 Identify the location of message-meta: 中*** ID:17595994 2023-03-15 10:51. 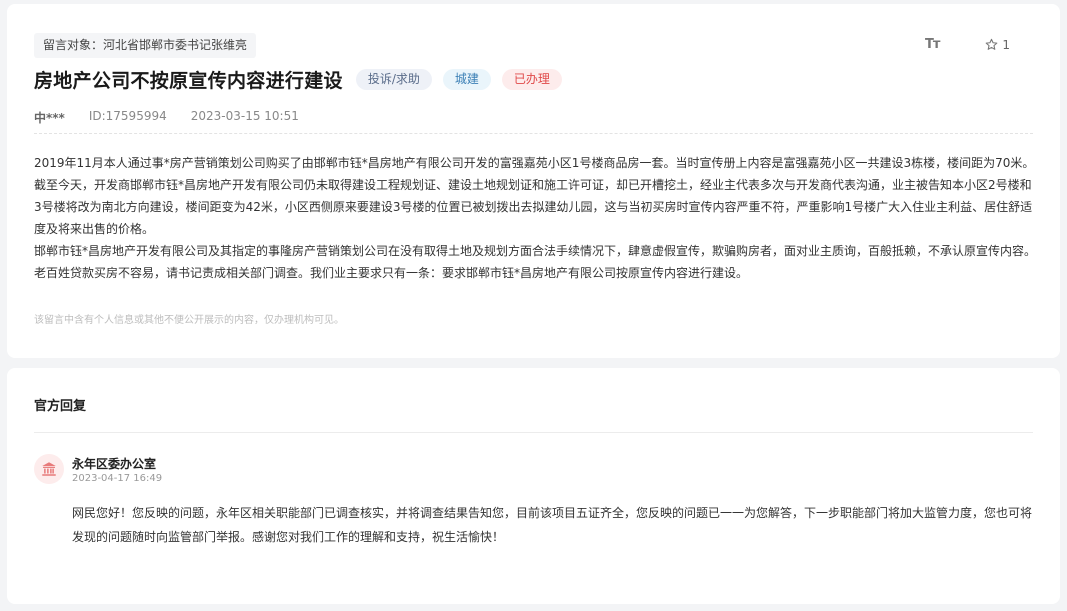
(166, 117).